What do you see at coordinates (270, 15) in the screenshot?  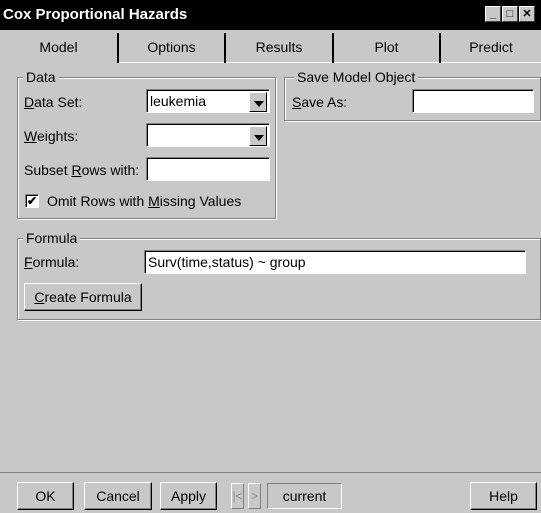 I see `title-bar: Cox Proportional Hazards _ □ ✕` at bounding box center [270, 15].